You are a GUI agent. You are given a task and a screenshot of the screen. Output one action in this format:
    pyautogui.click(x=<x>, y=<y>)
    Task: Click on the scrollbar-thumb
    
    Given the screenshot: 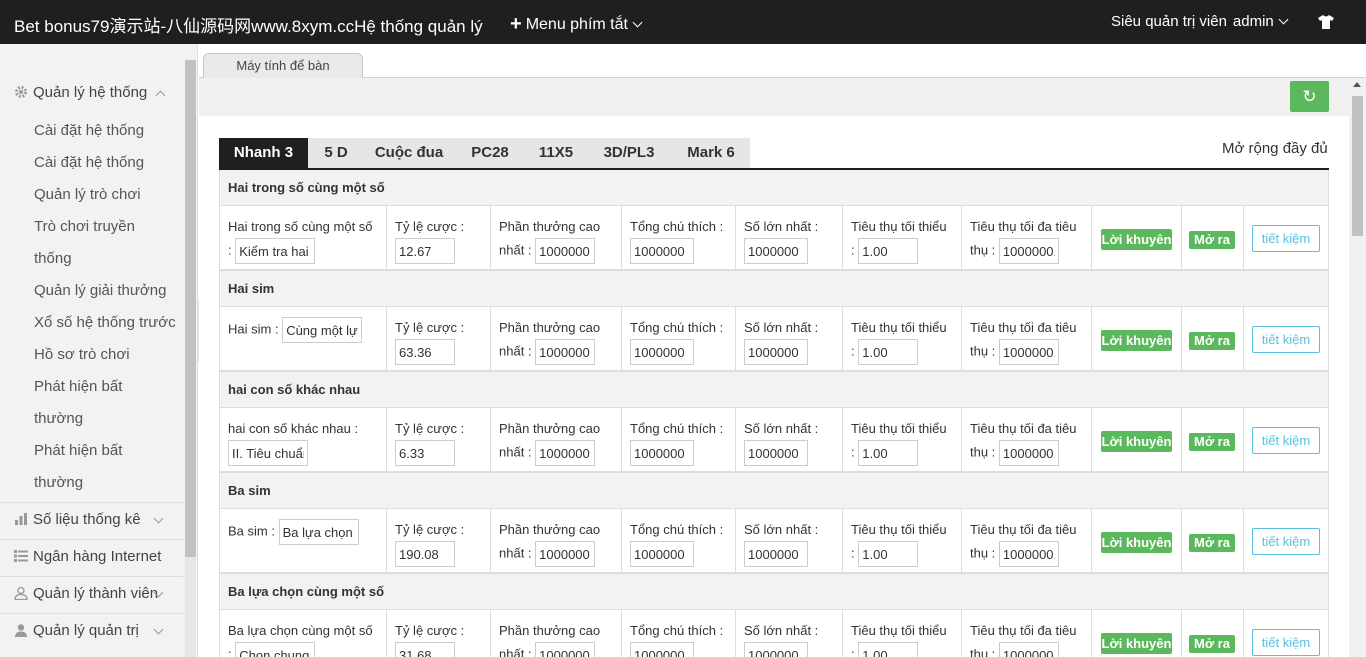 What is the action you would take?
    pyautogui.click(x=1357, y=166)
    